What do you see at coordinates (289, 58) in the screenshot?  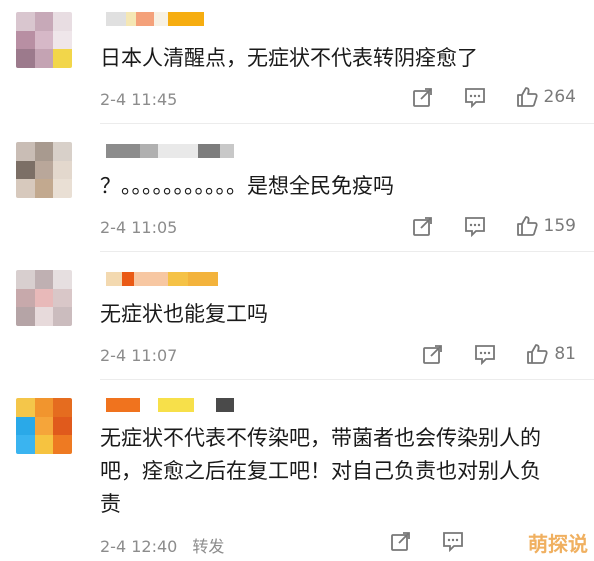 I see `comment-text: 日本人清醒点，无症状不代表转阴痊愈了` at bounding box center [289, 58].